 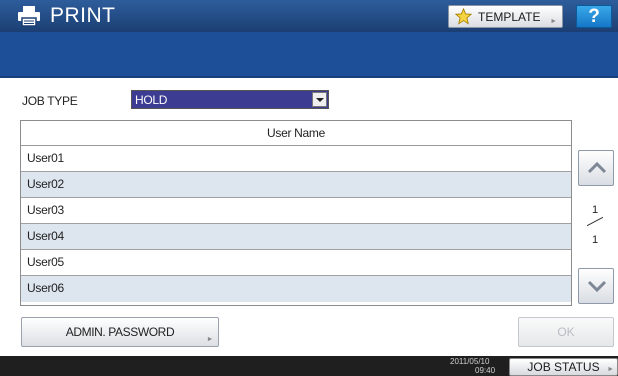 I want to click on page-divider, so click(x=595, y=221).